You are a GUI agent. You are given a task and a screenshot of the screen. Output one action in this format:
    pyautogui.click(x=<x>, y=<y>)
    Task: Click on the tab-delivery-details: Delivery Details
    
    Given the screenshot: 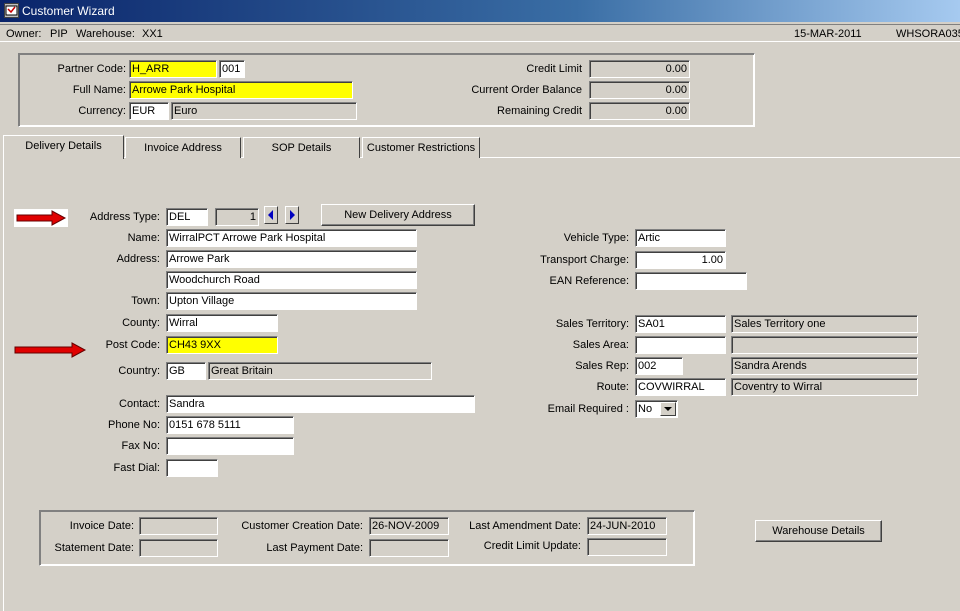 What is the action you would take?
    pyautogui.click(x=63, y=147)
    